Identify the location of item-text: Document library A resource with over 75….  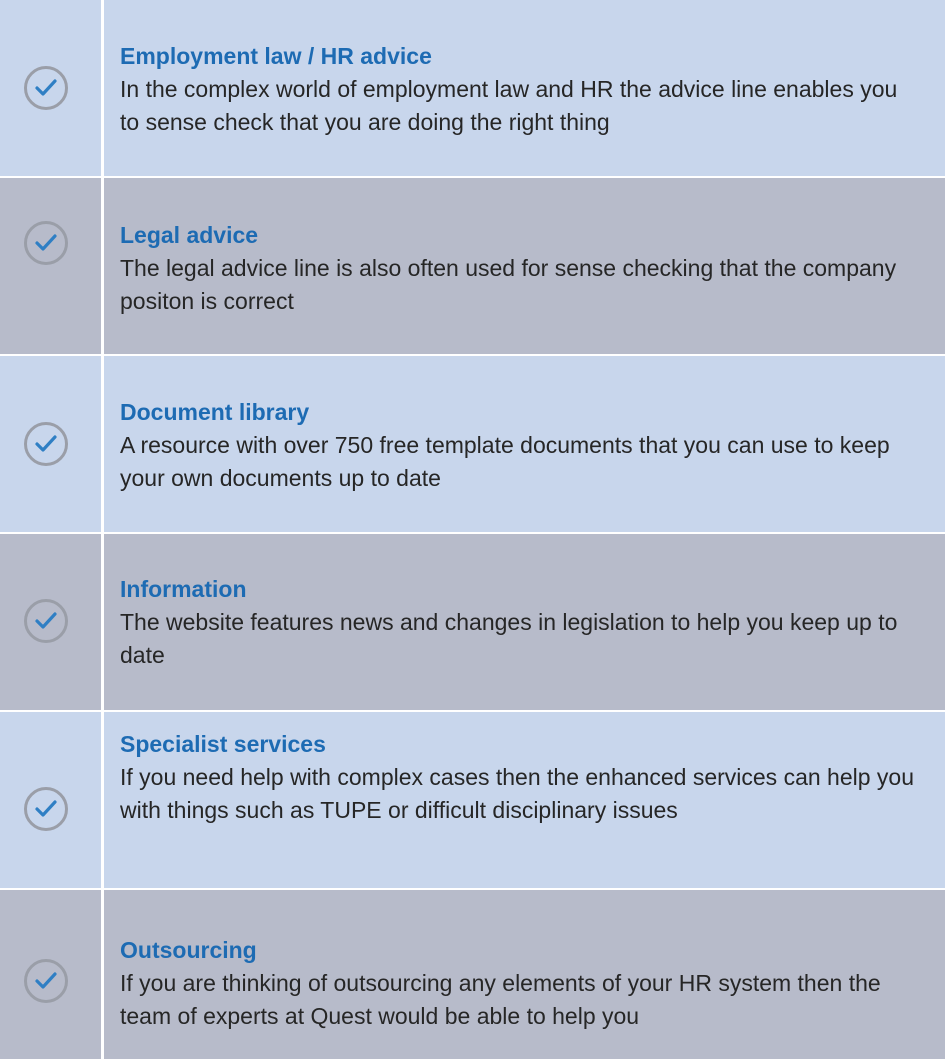
(524, 444).